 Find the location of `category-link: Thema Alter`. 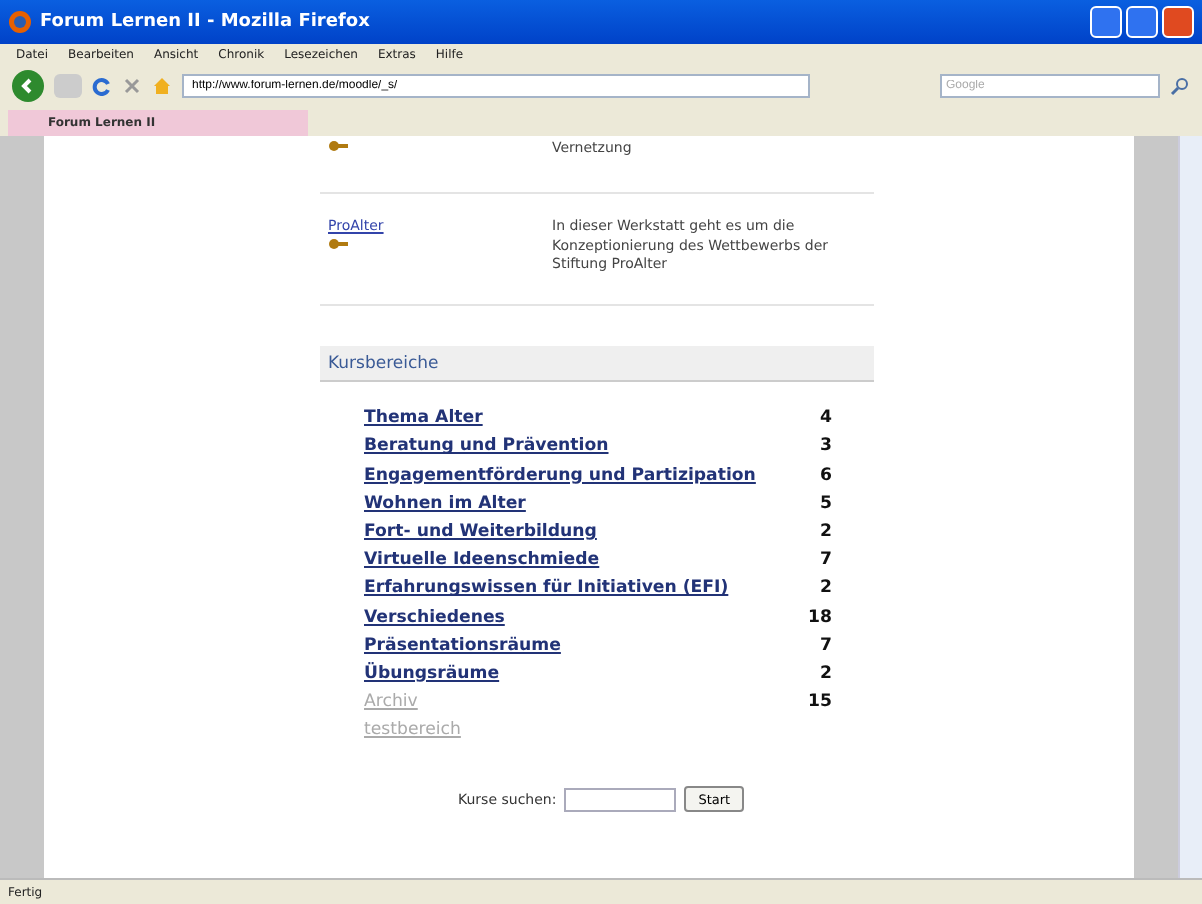

category-link: Thema Alter is located at coordinates (423, 418).